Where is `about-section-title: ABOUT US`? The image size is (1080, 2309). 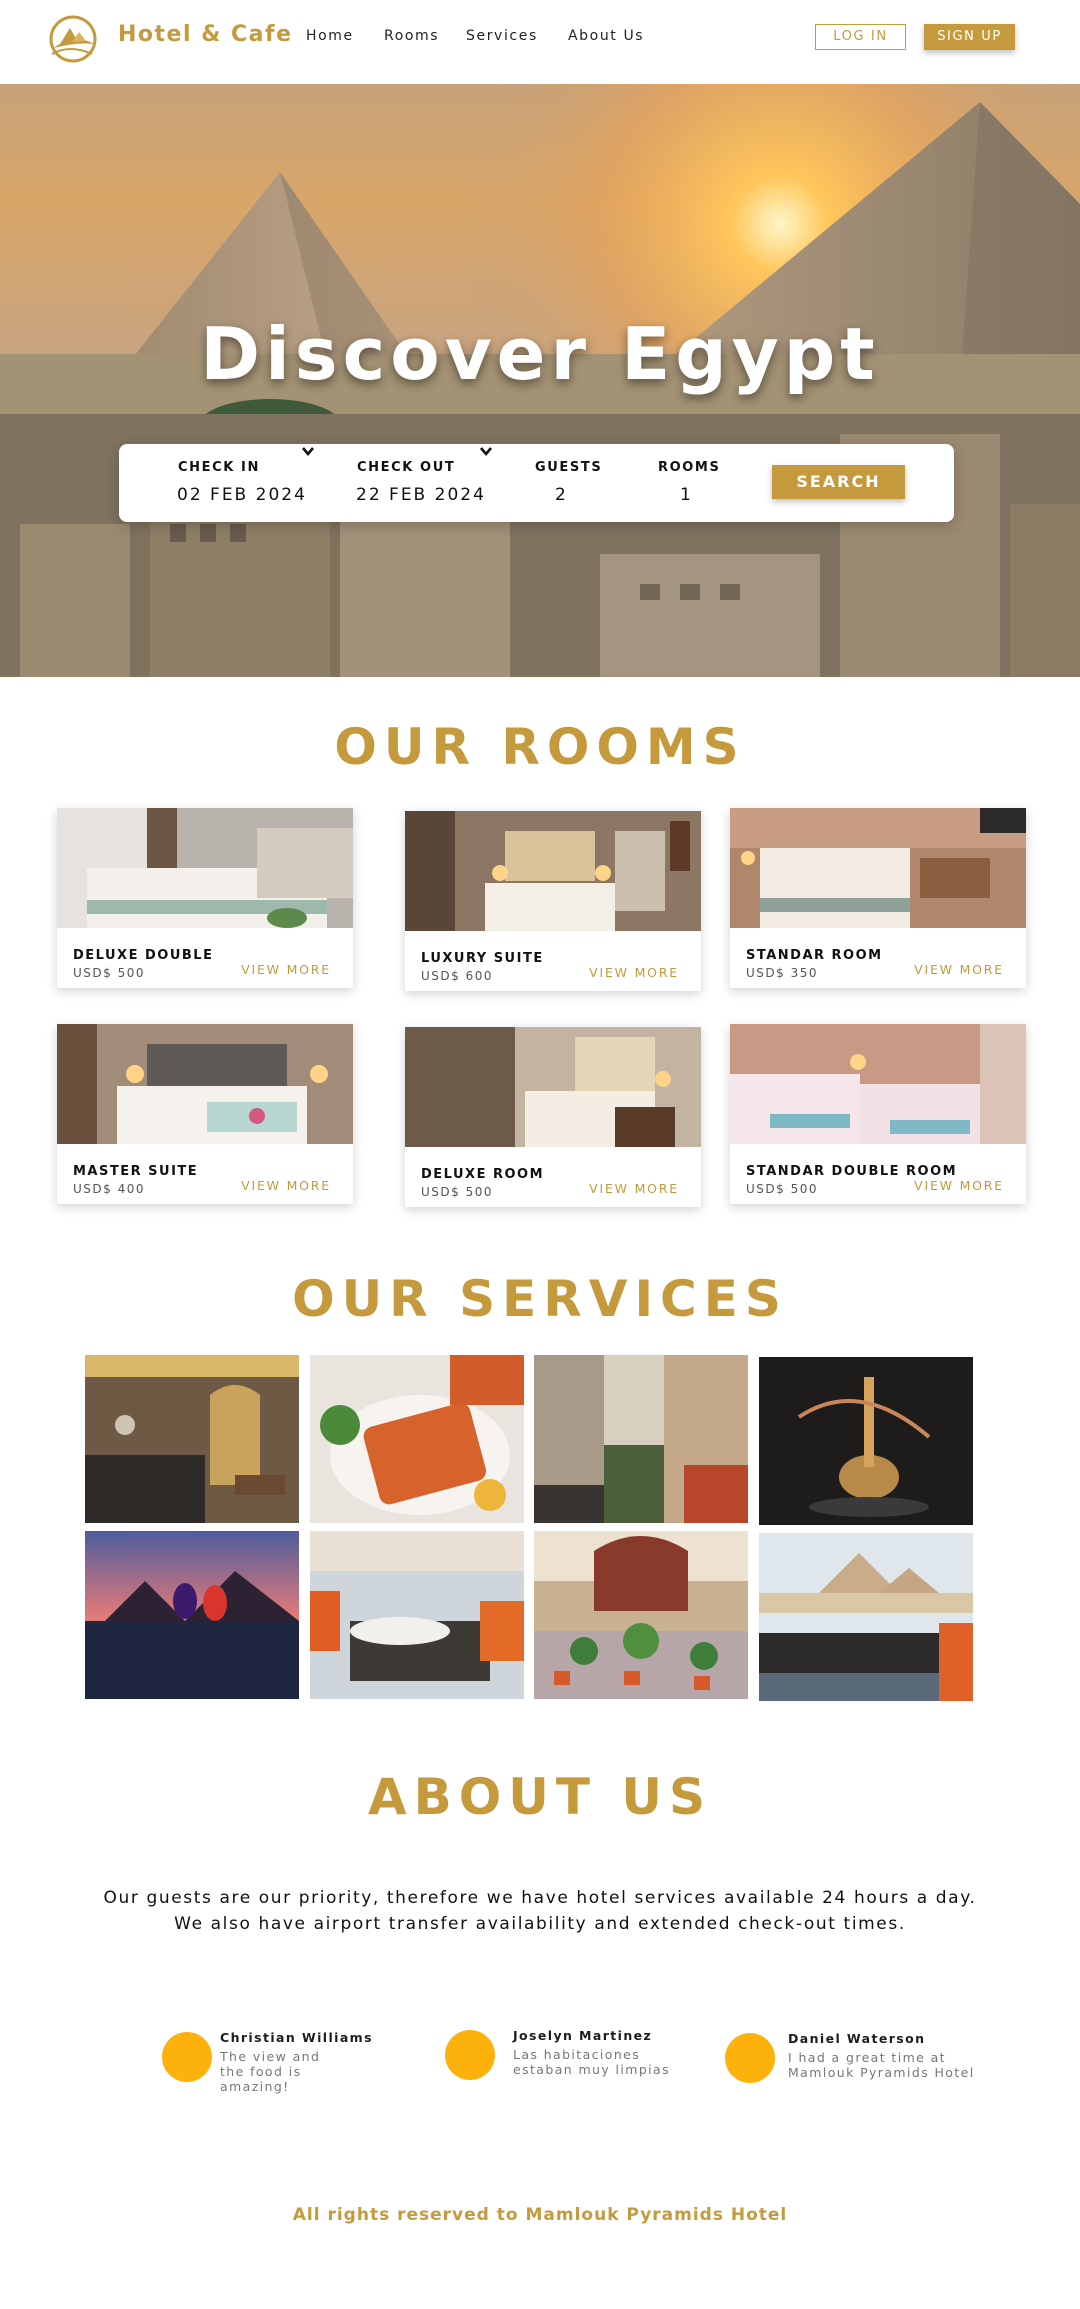
about-section-title: ABOUT US is located at coordinates (540, 1797).